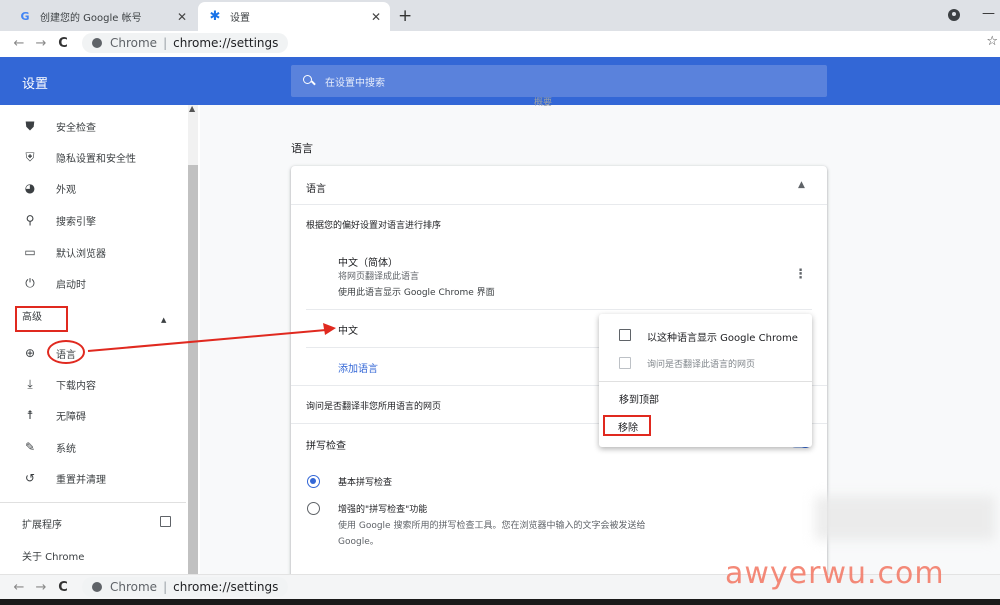 This screenshot has height=605, width=1000. What do you see at coordinates (905, 518) in the screenshot?
I see `blurred-region` at bounding box center [905, 518].